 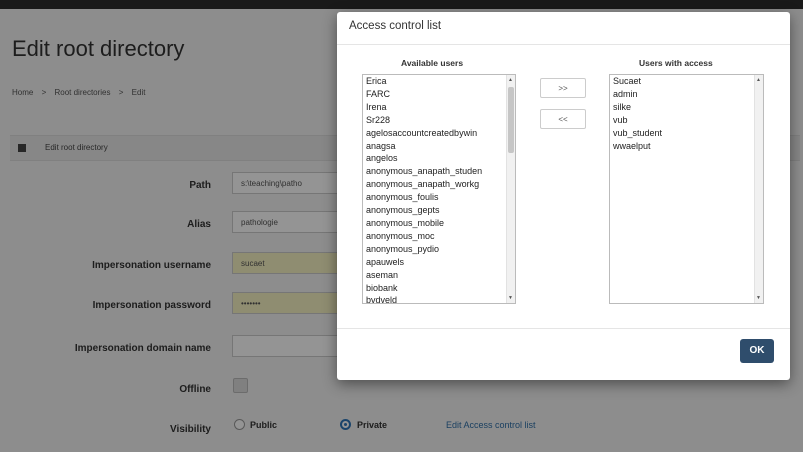 I want to click on list-item: anonymous_foulis, so click(x=439, y=197).